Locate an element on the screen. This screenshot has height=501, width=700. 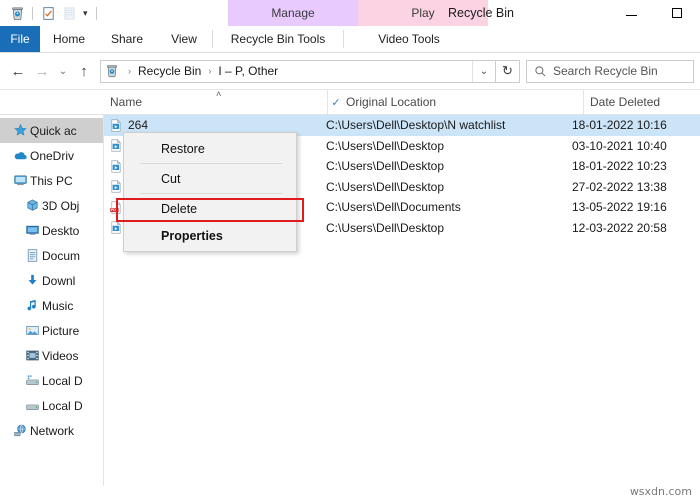
column-header-row: Name ˄ ✓ Original Location Date Deleted is located at coordinates (350, 102).